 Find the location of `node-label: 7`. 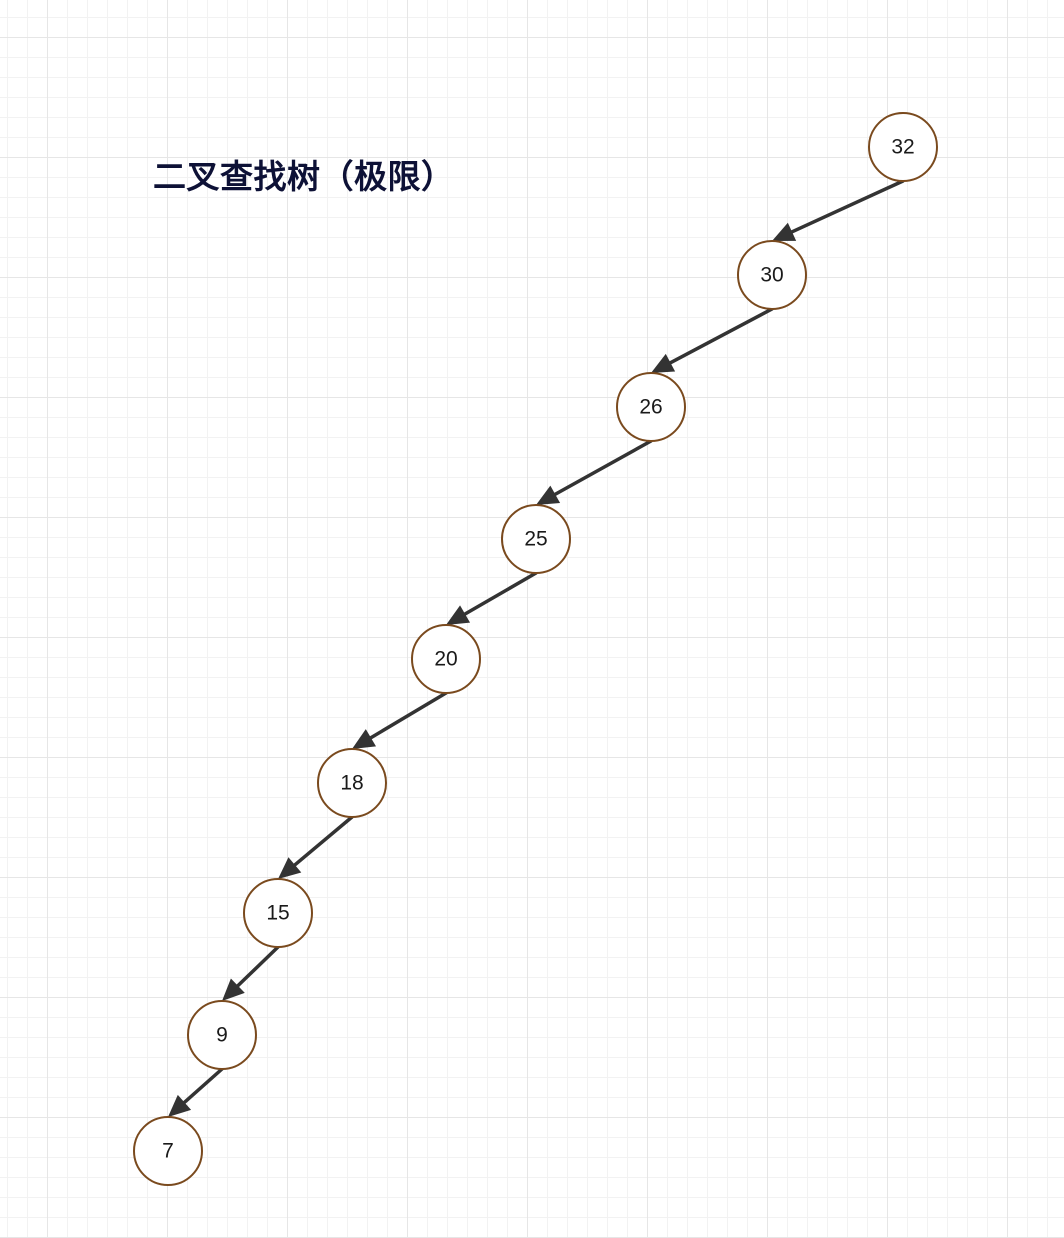

node-label: 7 is located at coordinates (168, 1151).